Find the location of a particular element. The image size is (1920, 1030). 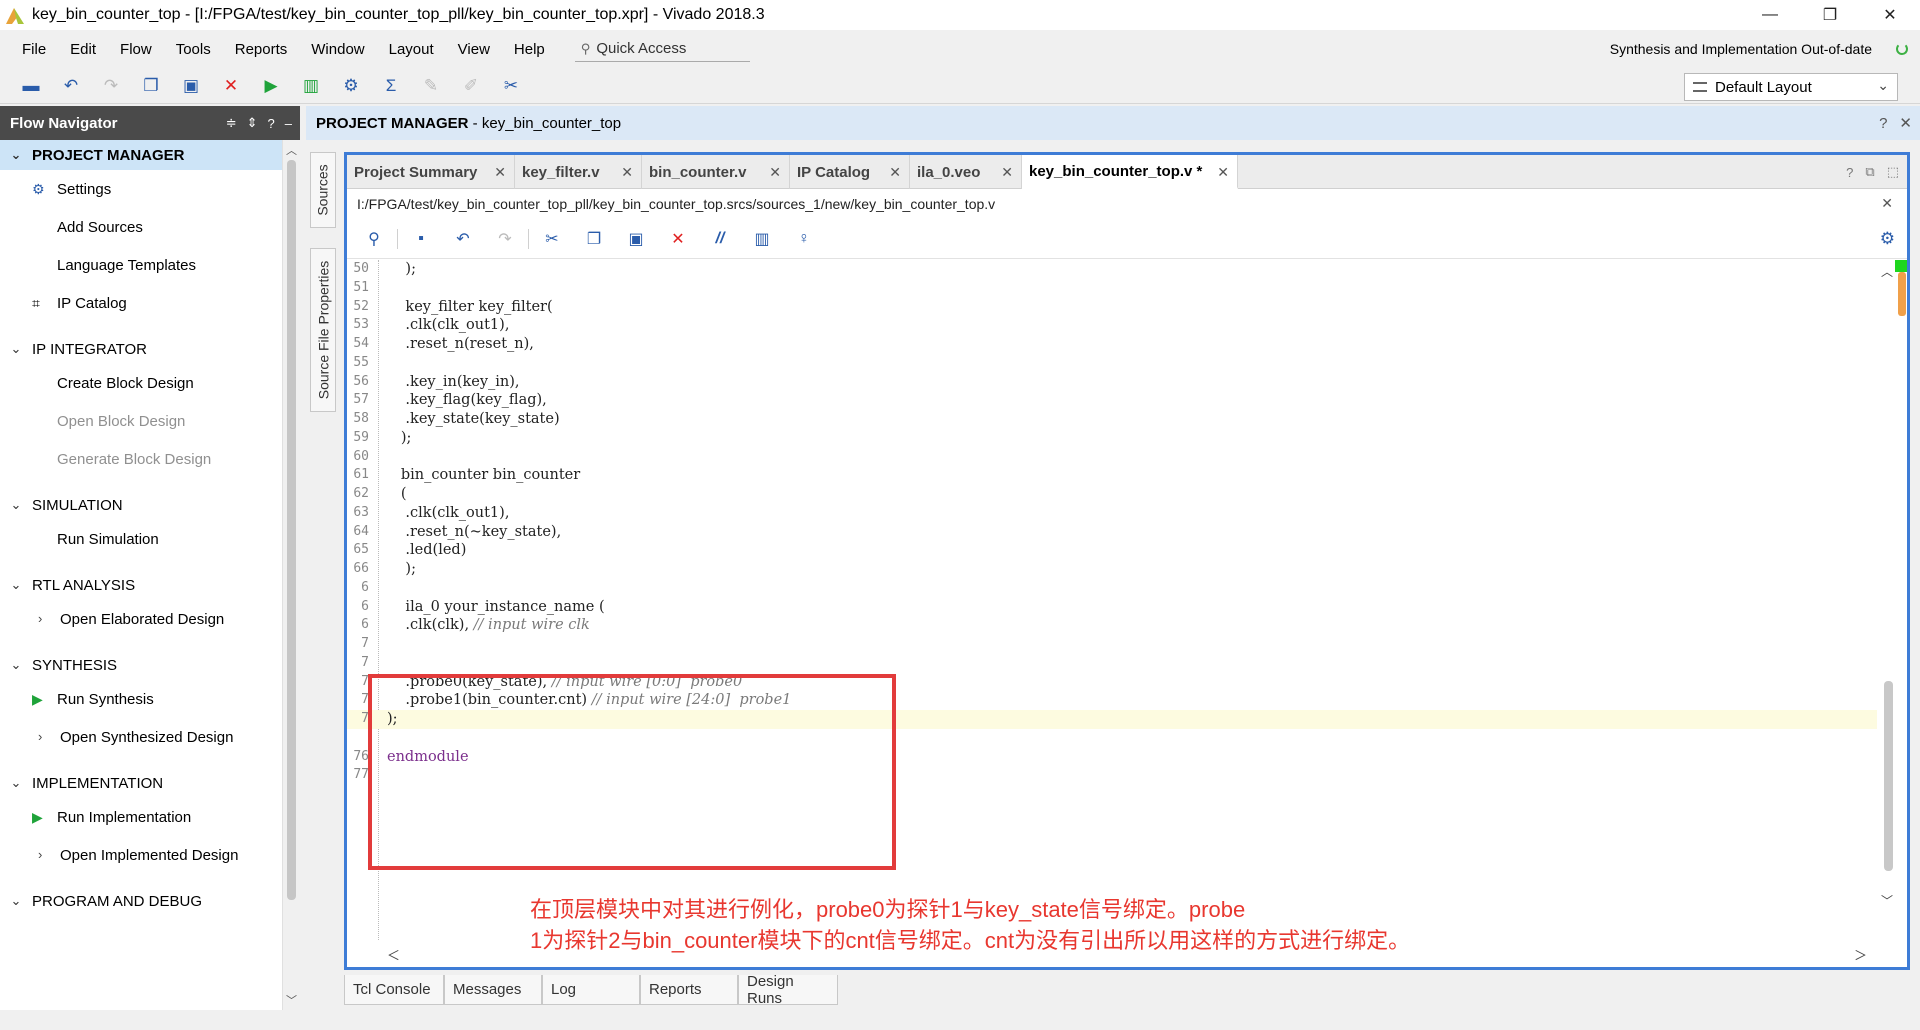

tab-design-runs: Design Runs is located at coordinates (788, 990).